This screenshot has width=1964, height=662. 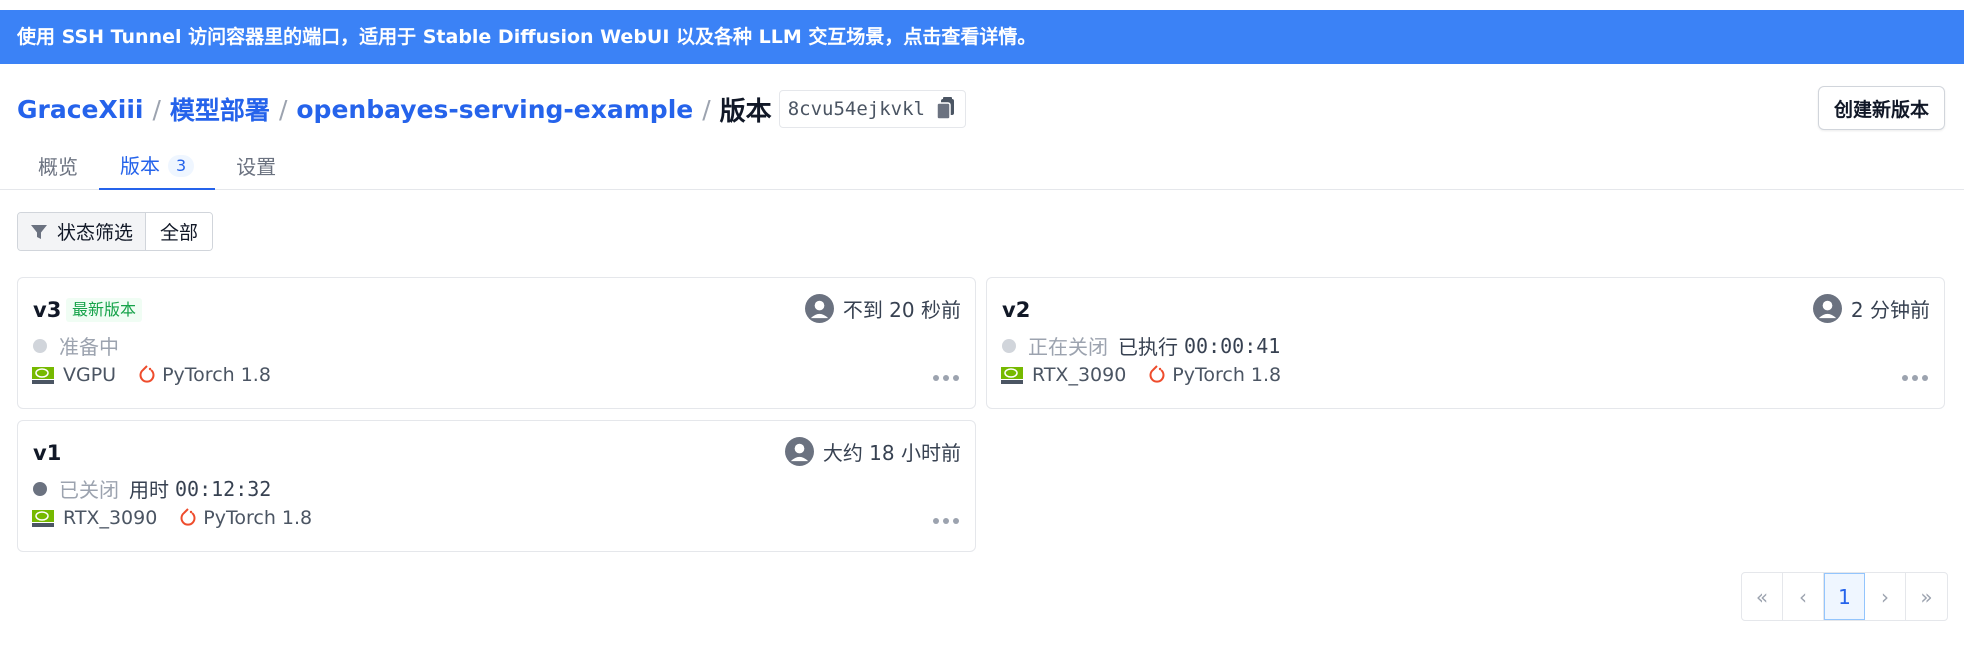 I want to click on duration-label: 用时, so click(x=149, y=490).